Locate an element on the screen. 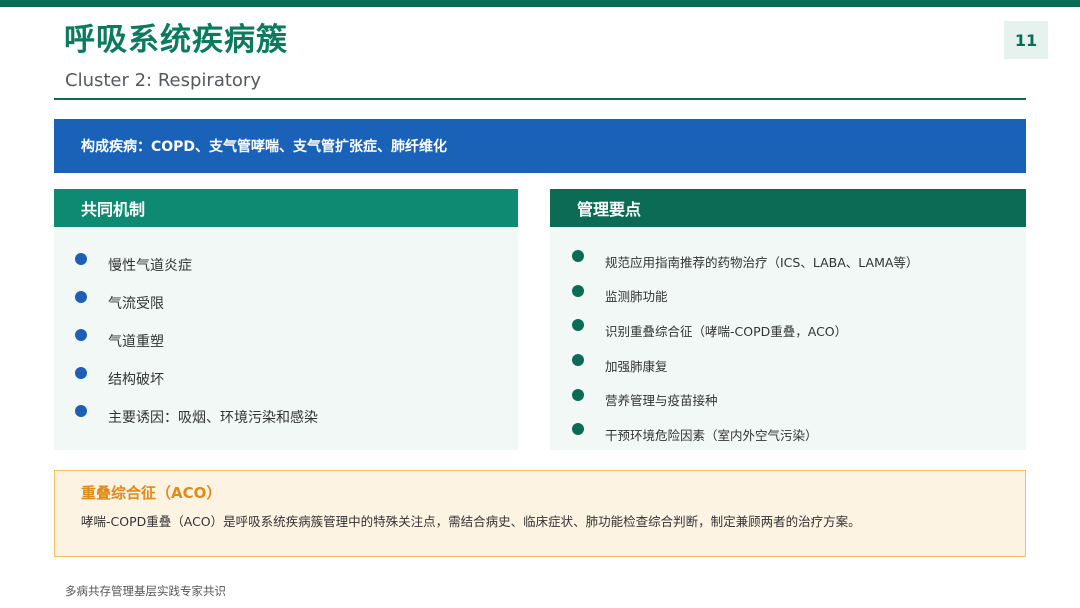  page-title: 呼吸系统疾病簇 is located at coordinates (176, 40).